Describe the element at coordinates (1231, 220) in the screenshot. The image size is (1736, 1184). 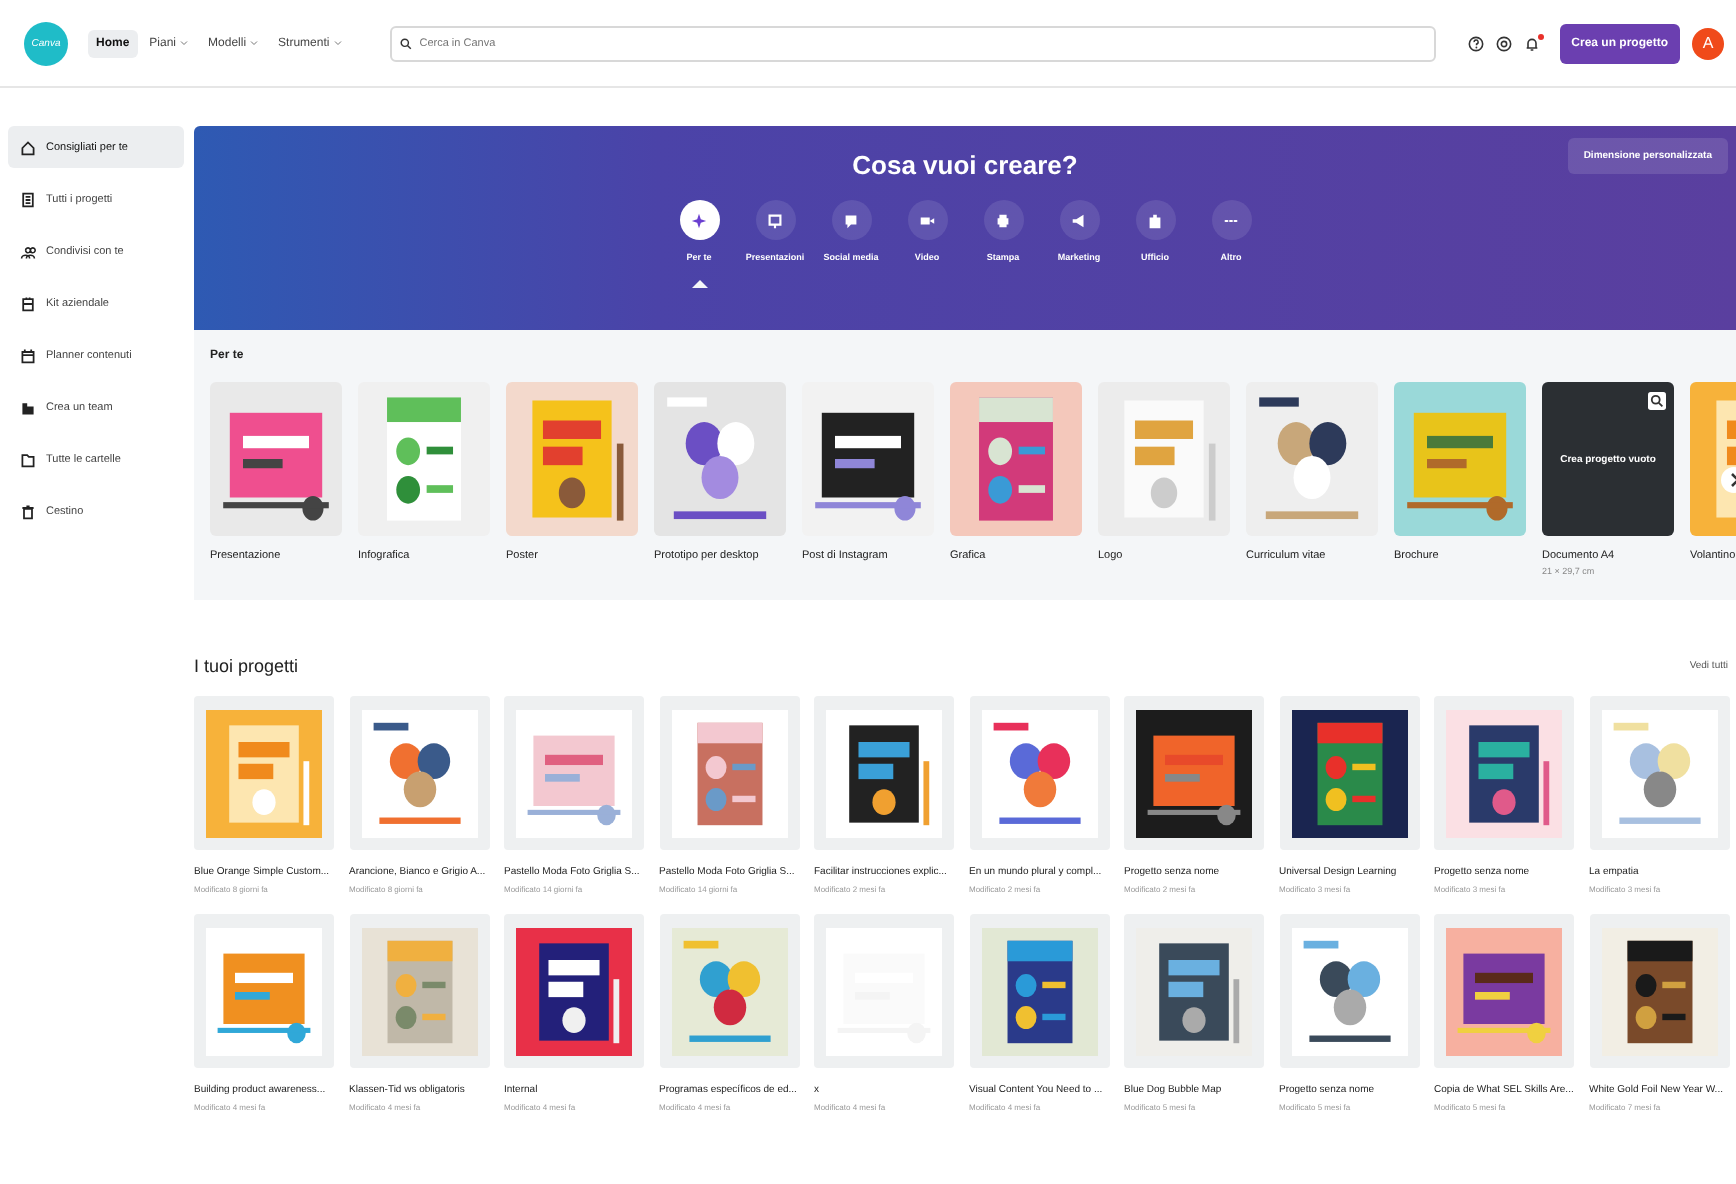
I see `more-icon` at that location.